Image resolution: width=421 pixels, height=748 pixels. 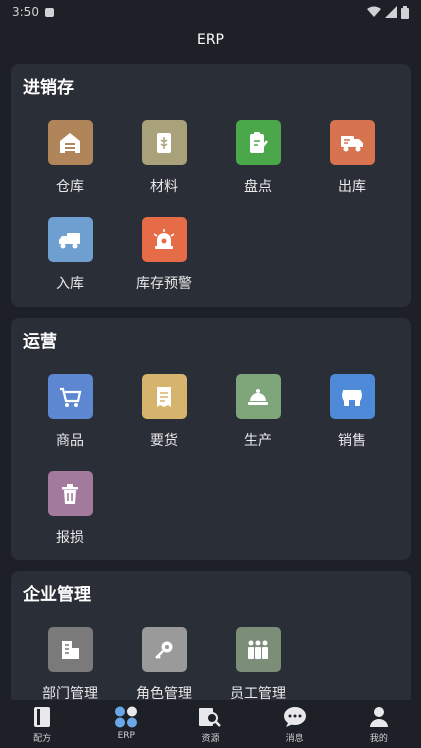 I want to click on page-title: ERP, so click(x=210, y=40).